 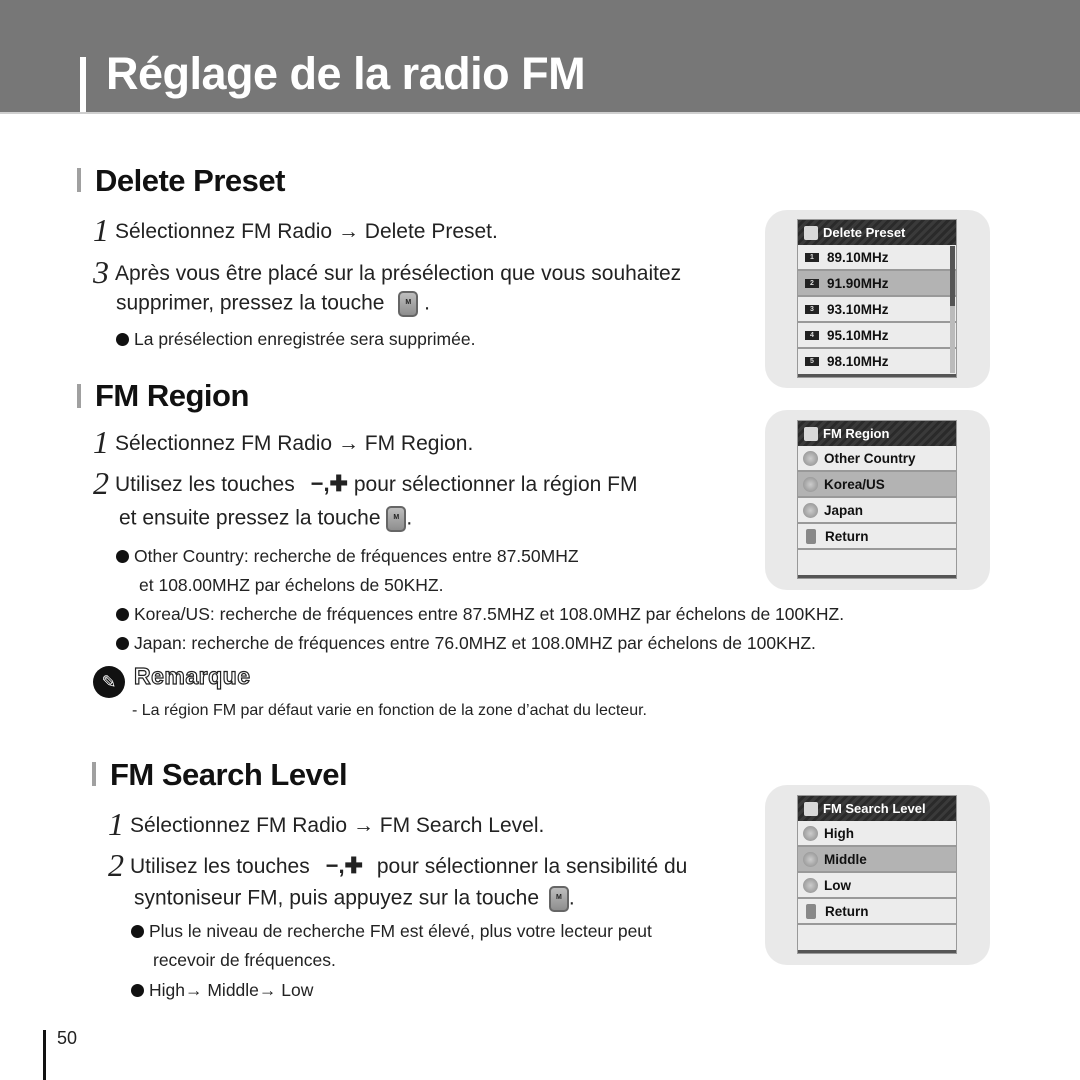 What do you see at coordinates (952, 276) in the screenshot?
I see `scrollbar-thumb` at bounding box center [952, 276].